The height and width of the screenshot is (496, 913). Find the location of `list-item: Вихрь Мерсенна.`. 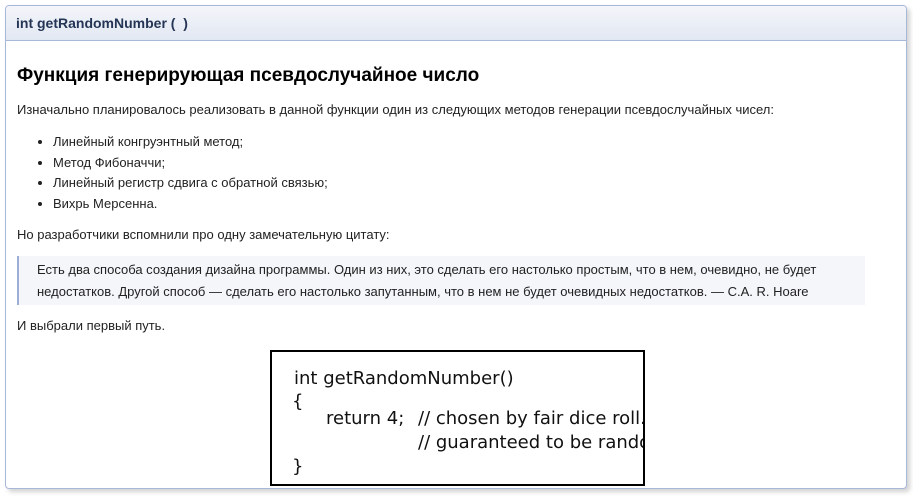

list-item: Вихрь Мерсенна. is located at coordinates (474, 204).